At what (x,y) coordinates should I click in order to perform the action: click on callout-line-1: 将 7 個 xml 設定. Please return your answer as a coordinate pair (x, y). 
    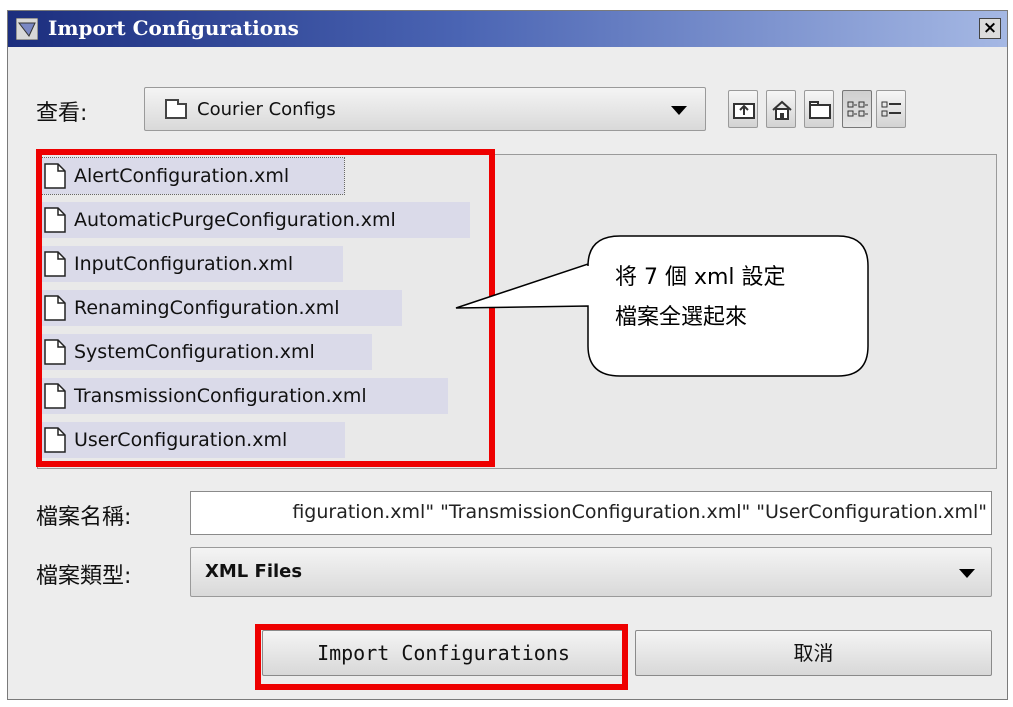
    Looking at the image, I should click on (700, 277).